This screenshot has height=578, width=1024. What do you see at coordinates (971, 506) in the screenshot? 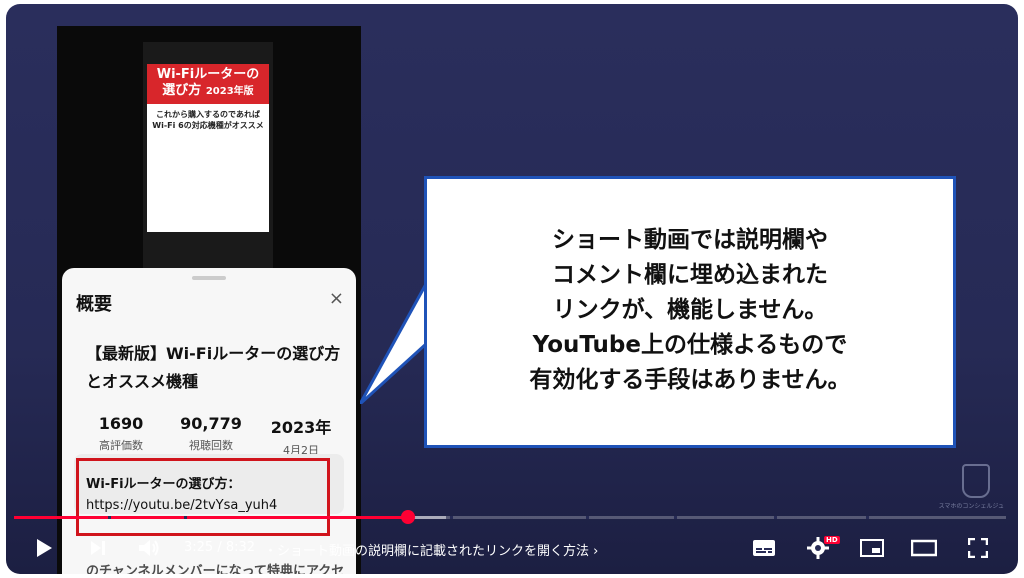
I see `watermark-text: スマホのコンシェルジュ` at bounding box center [971, 506].